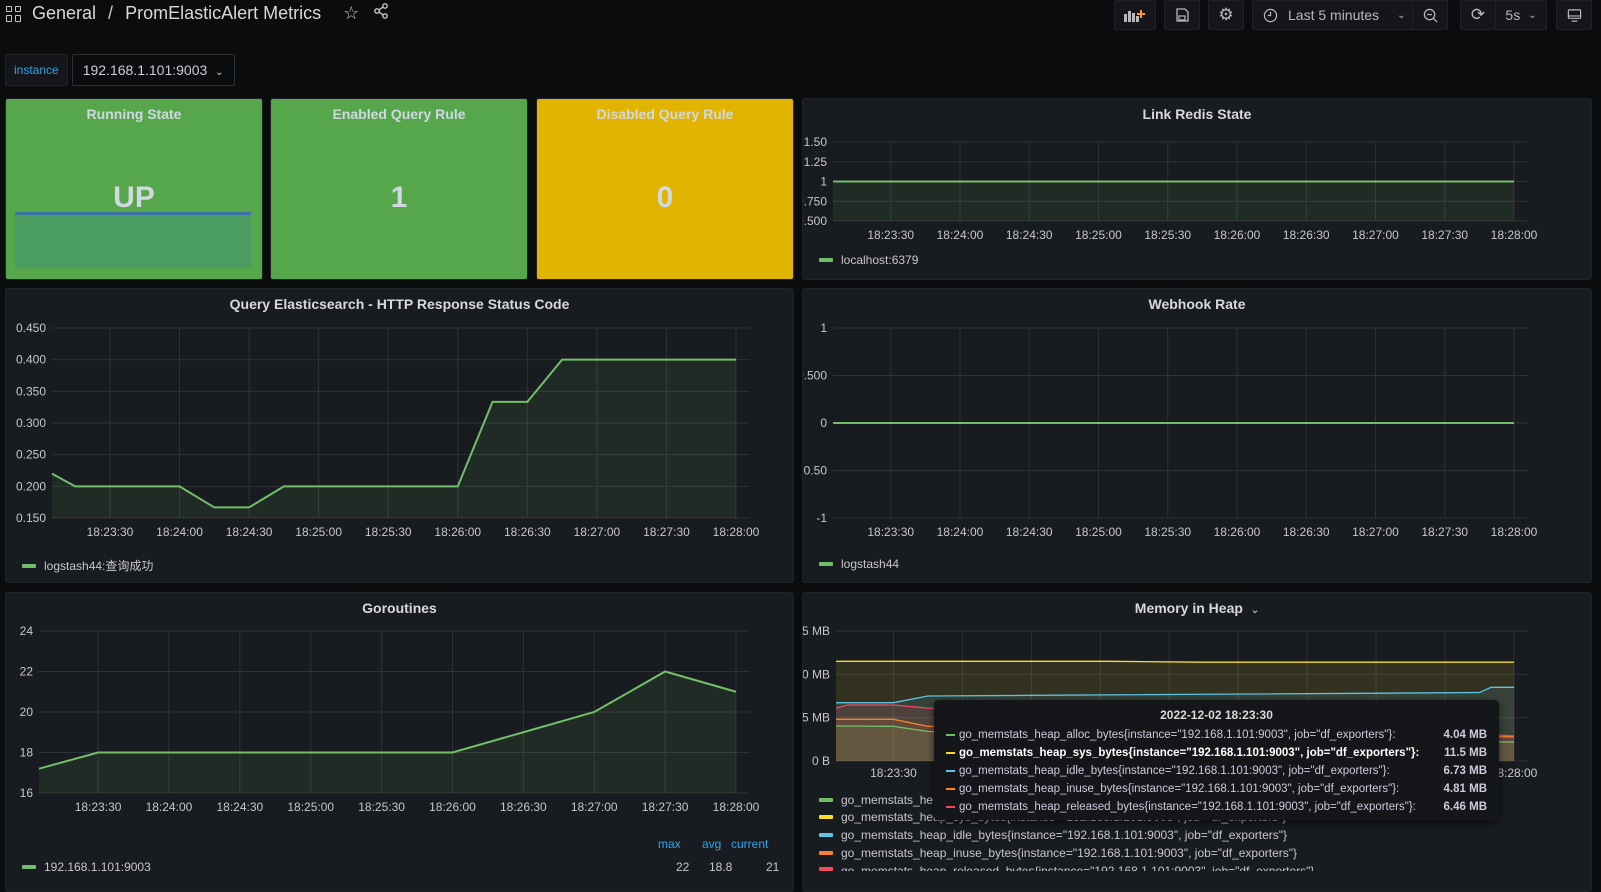 The height and width of the screenshot is (892, 1601). Describe the element at coordinates (665, 189) in the screenshot. I see `panel-disabled-query-rule: Disabled Query Rule 0` at that location.